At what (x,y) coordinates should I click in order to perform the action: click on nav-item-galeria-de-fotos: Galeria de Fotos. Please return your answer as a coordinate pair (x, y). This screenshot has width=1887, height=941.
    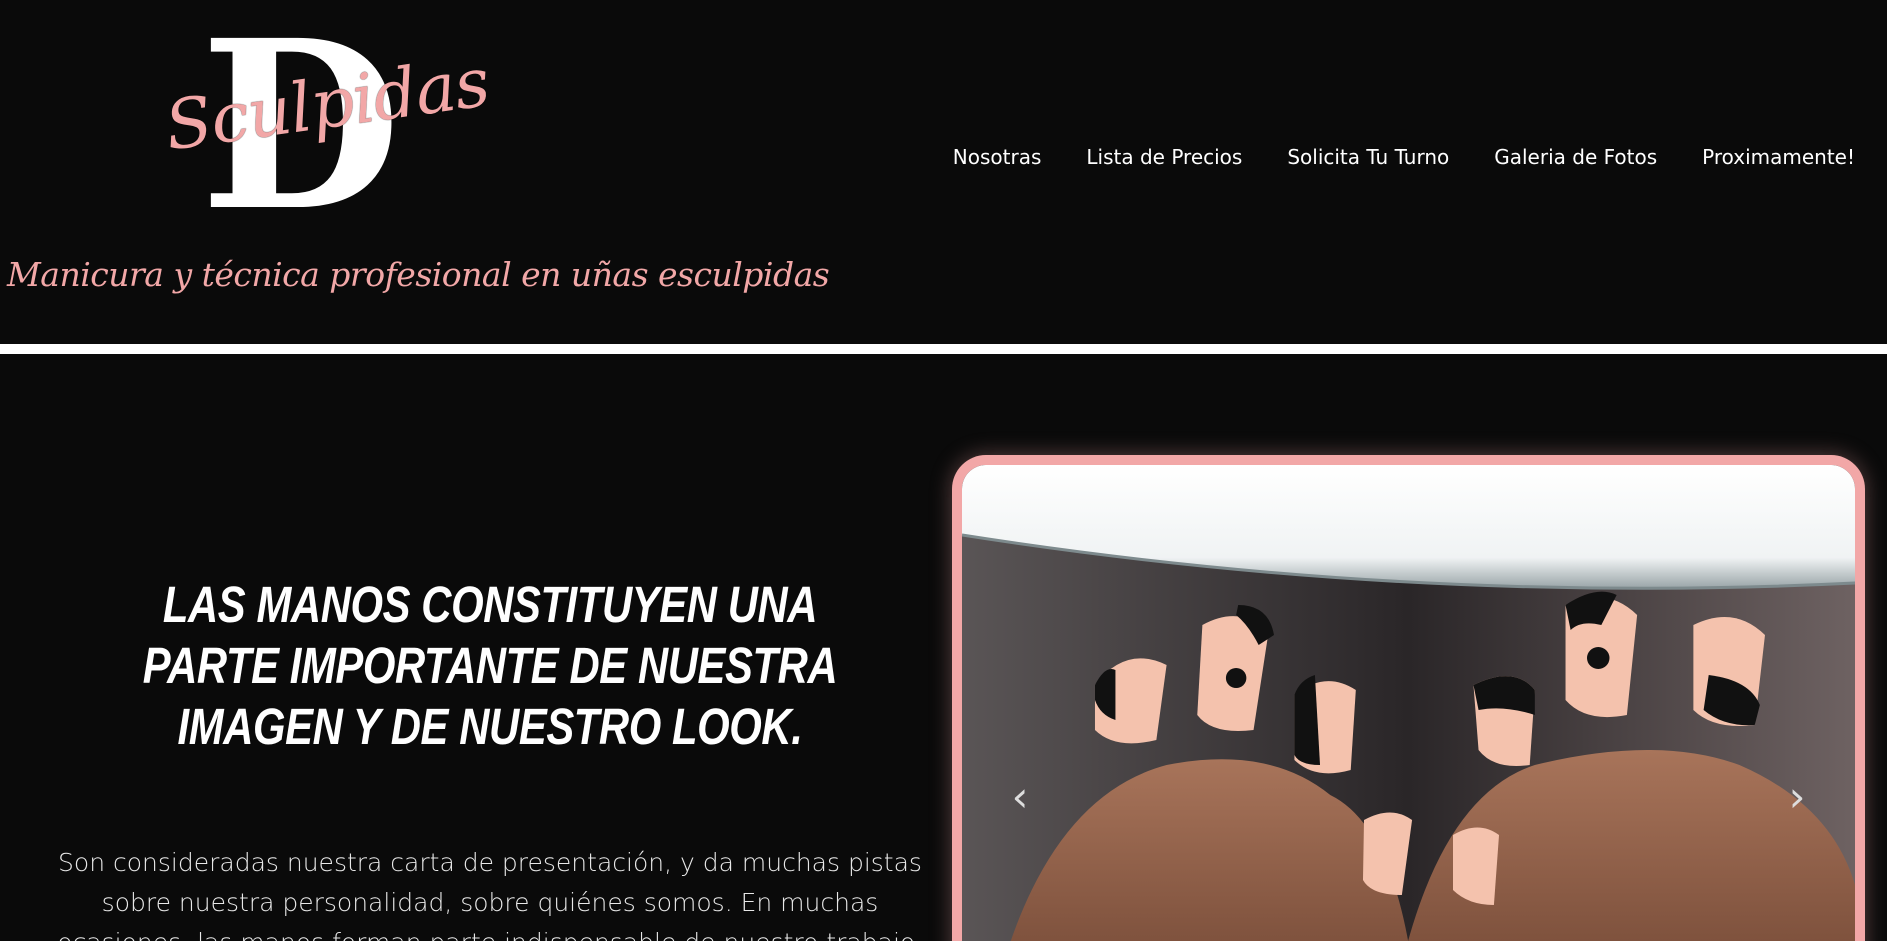
    Looking at the image, I should click on (1575, 157).